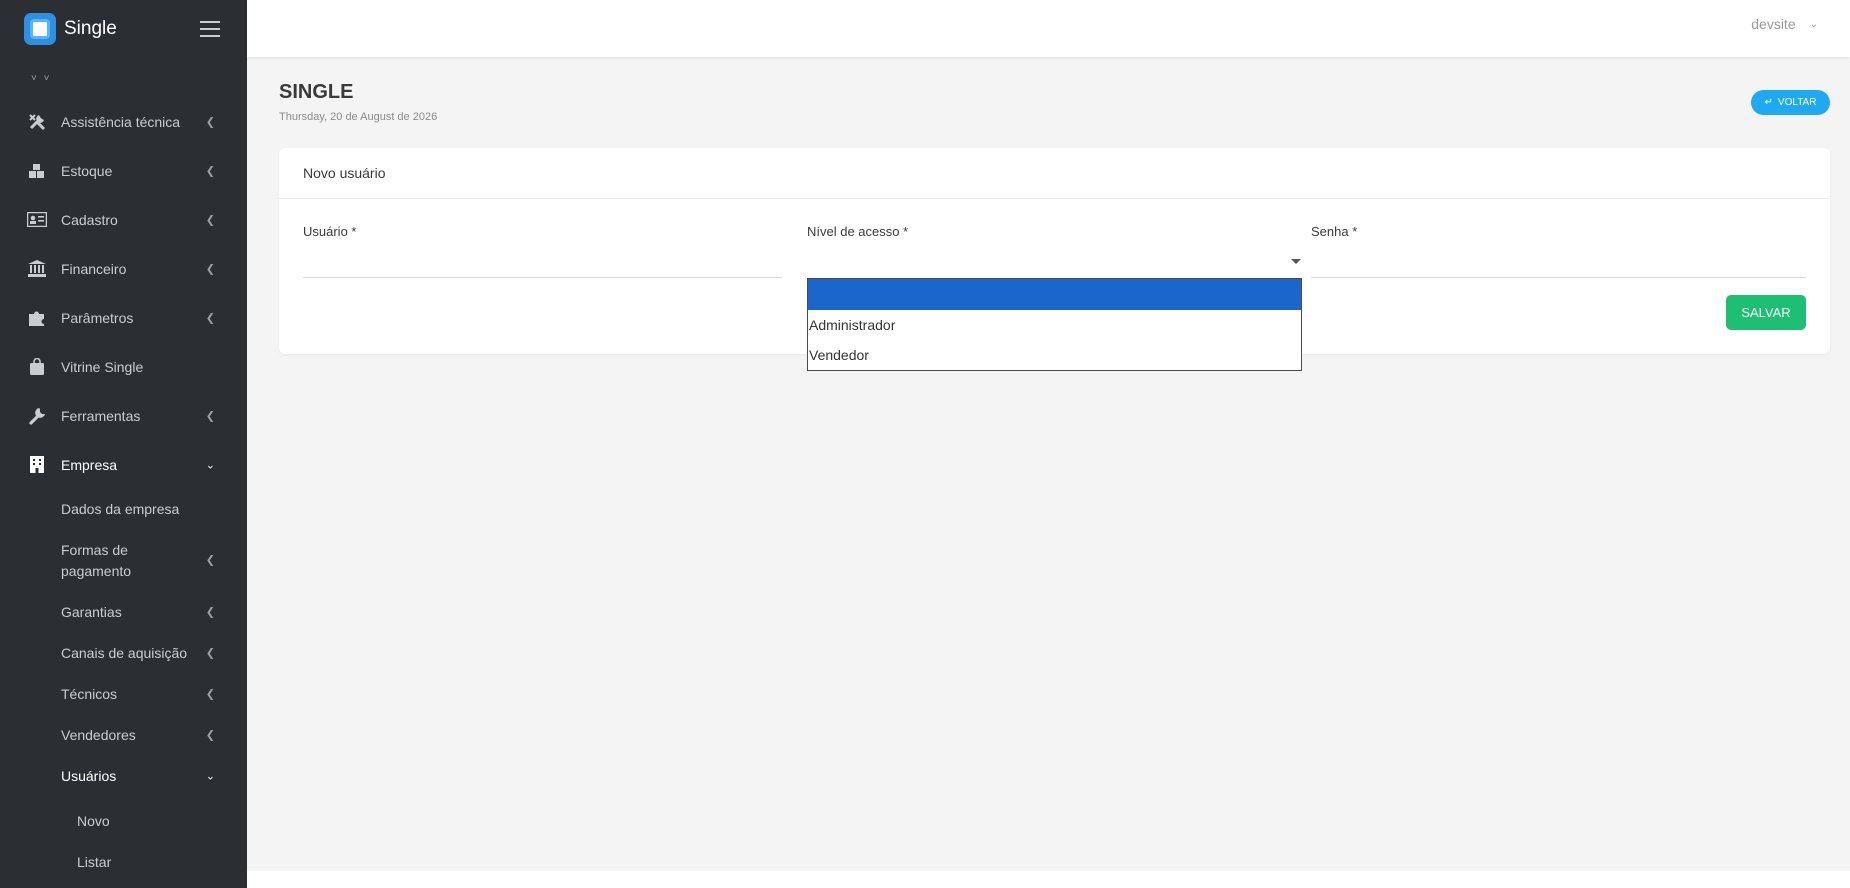 The width and height of the screenshot is (1850, 888). Describe the element at coordinates (1558, 261) in the screenshot. I see `senha-input` at that location.